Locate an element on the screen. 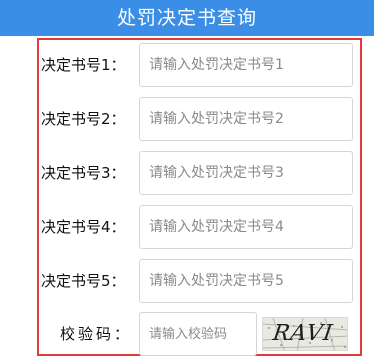  form-row-decision-2: 决定书号2： is located at coordinates (187, 119).